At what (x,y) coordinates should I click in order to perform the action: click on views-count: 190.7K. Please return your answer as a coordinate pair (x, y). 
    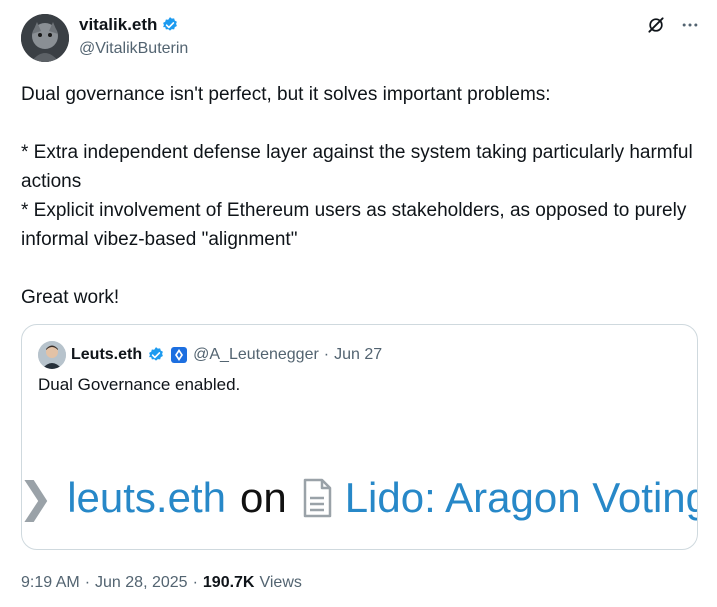
    Looking at the image, I should click on (228, 582).